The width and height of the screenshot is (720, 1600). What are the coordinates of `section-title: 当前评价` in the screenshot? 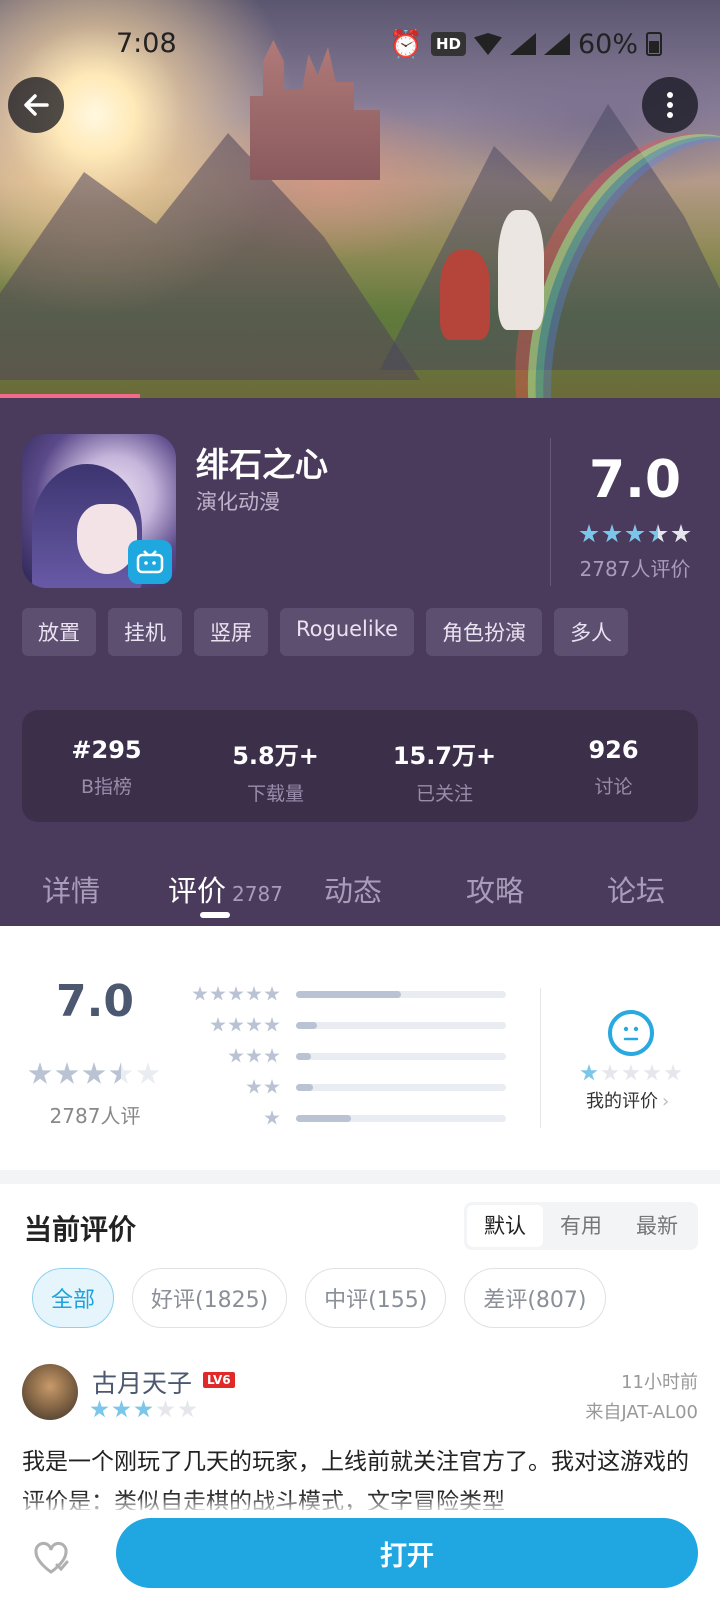 It's located at (80, 1229).